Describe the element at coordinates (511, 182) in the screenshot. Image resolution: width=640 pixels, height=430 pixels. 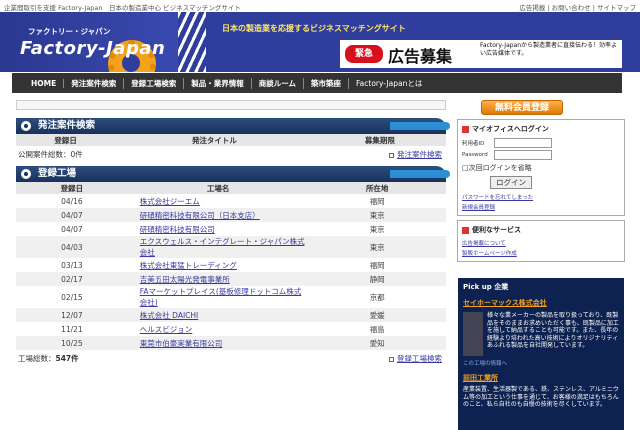
I see `login-button: ログイン` at that location.